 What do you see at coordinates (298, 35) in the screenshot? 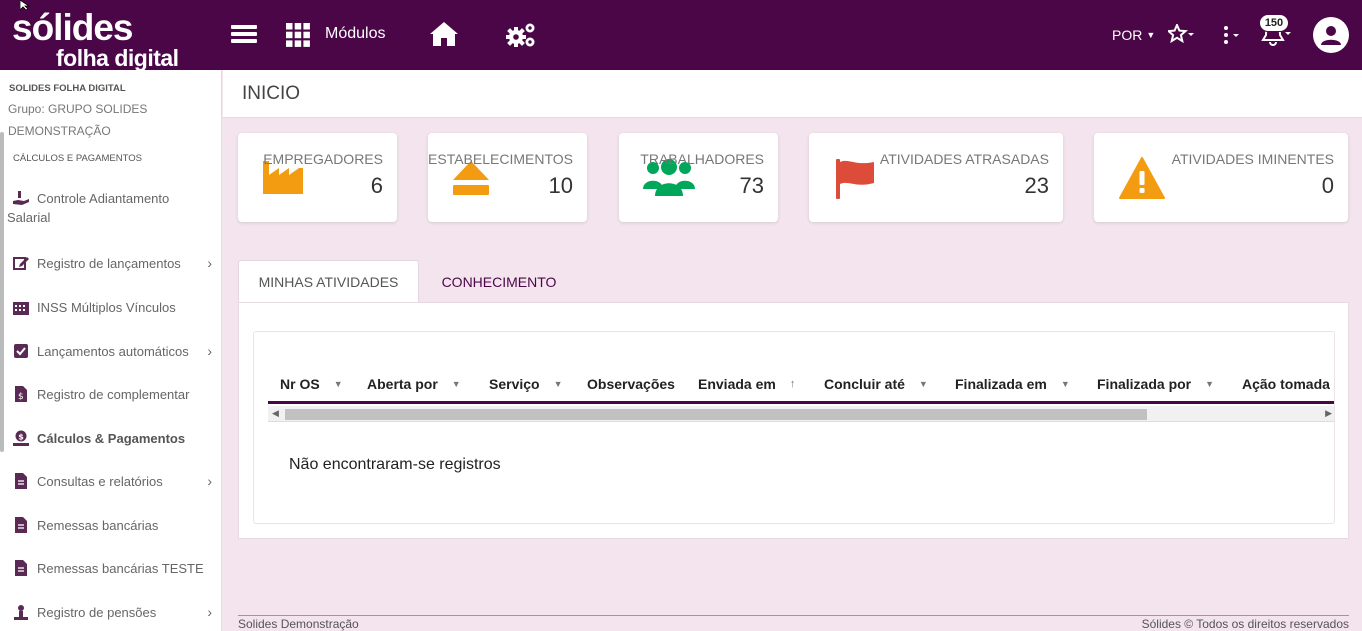
I see `grid-icon` at bounding box center [298, 35].